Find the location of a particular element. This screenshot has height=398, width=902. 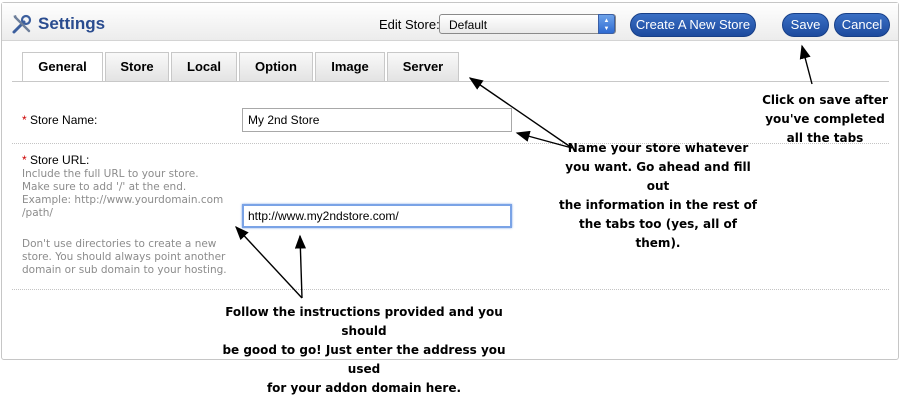

arrow-to-tabs is located at coordinates (520, 113).